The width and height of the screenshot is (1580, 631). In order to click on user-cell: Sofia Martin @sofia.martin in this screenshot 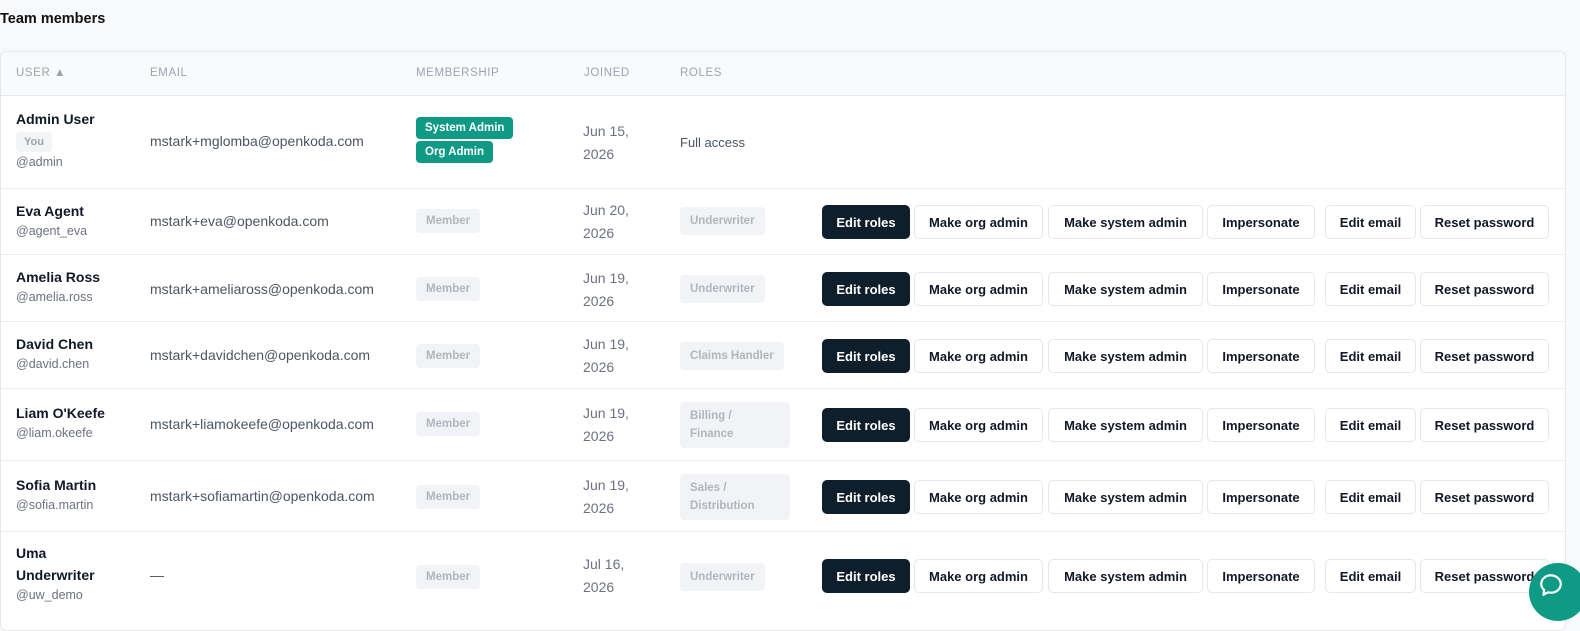, I will do `click(56, 493)`.